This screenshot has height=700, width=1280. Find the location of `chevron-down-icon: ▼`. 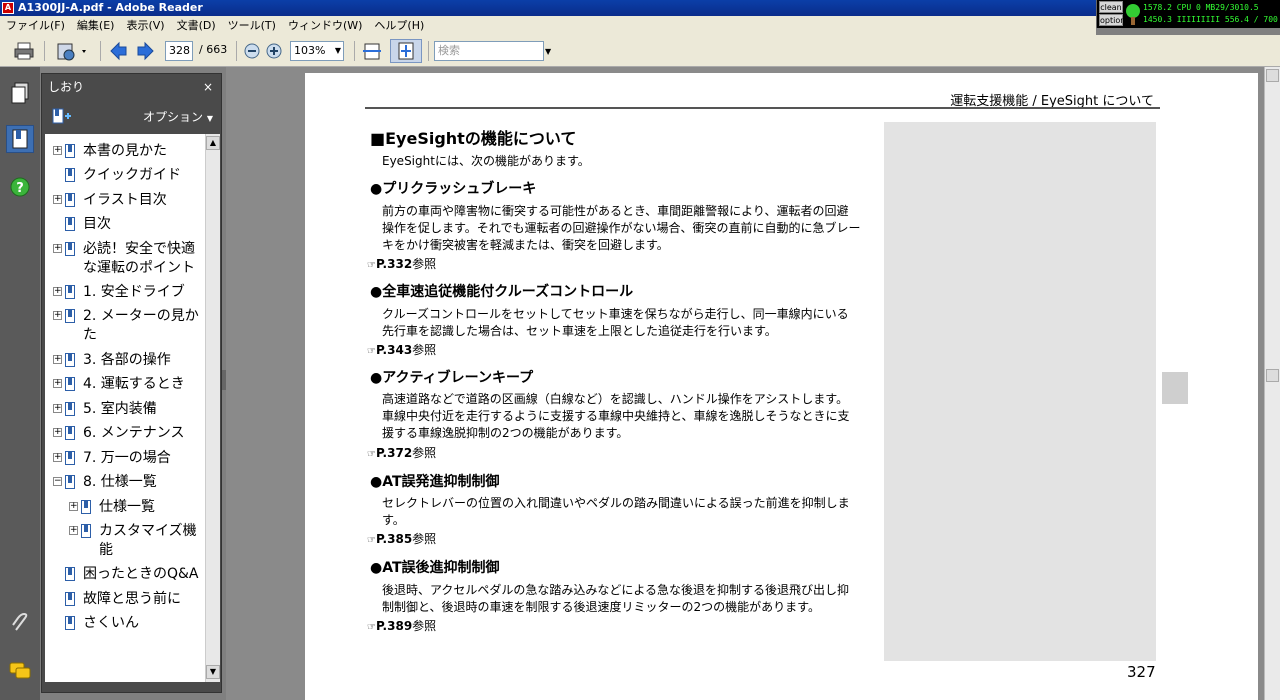

chevron-down-icon: ▼ is located at coordinates (337, 50).